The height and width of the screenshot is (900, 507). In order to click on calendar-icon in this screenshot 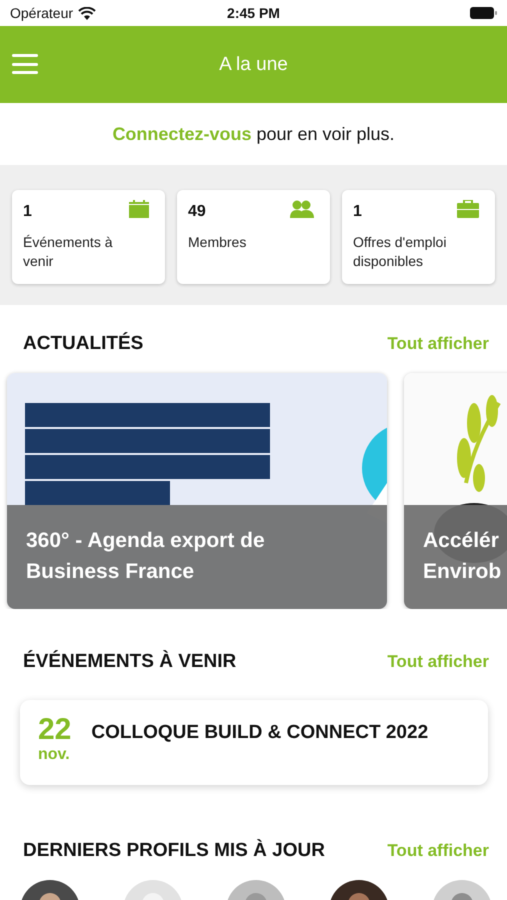, I will do `click(139, 209)`.